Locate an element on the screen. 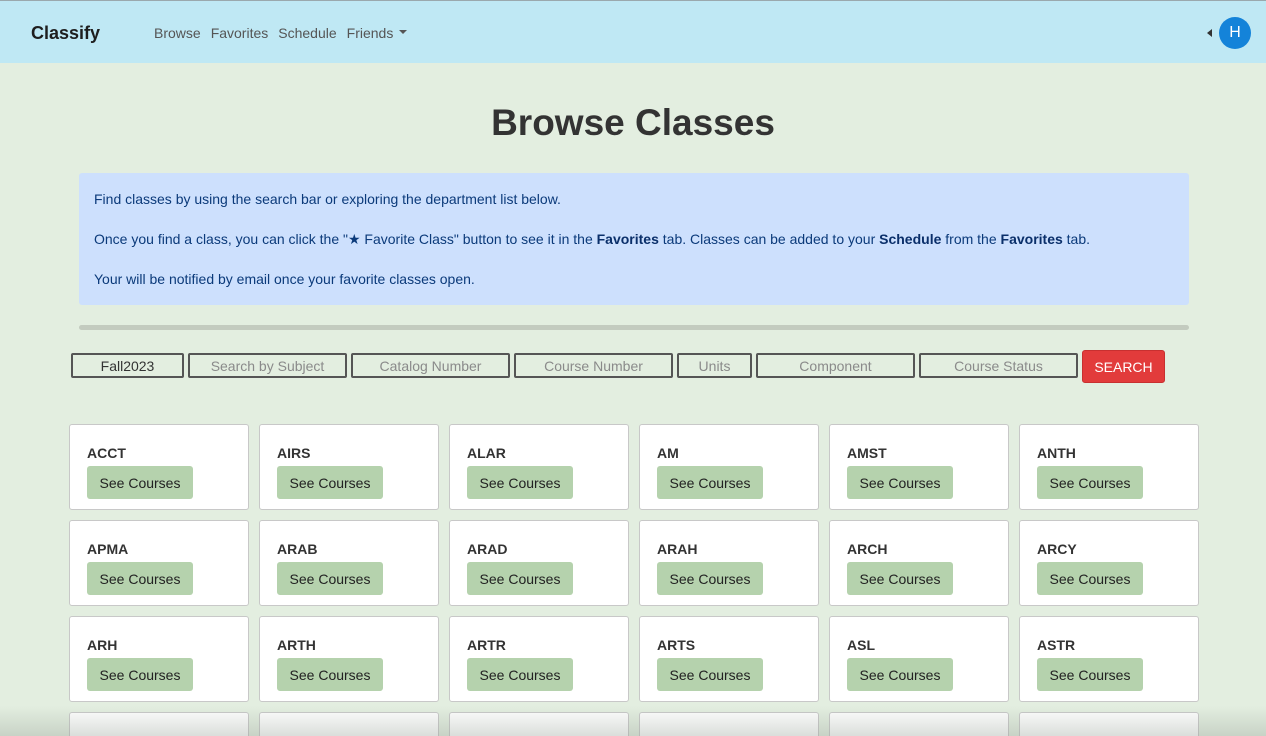 The height and width of the screenshot is (736, 1266). department-card: AM See Courses is located at coordinates (729, 467).